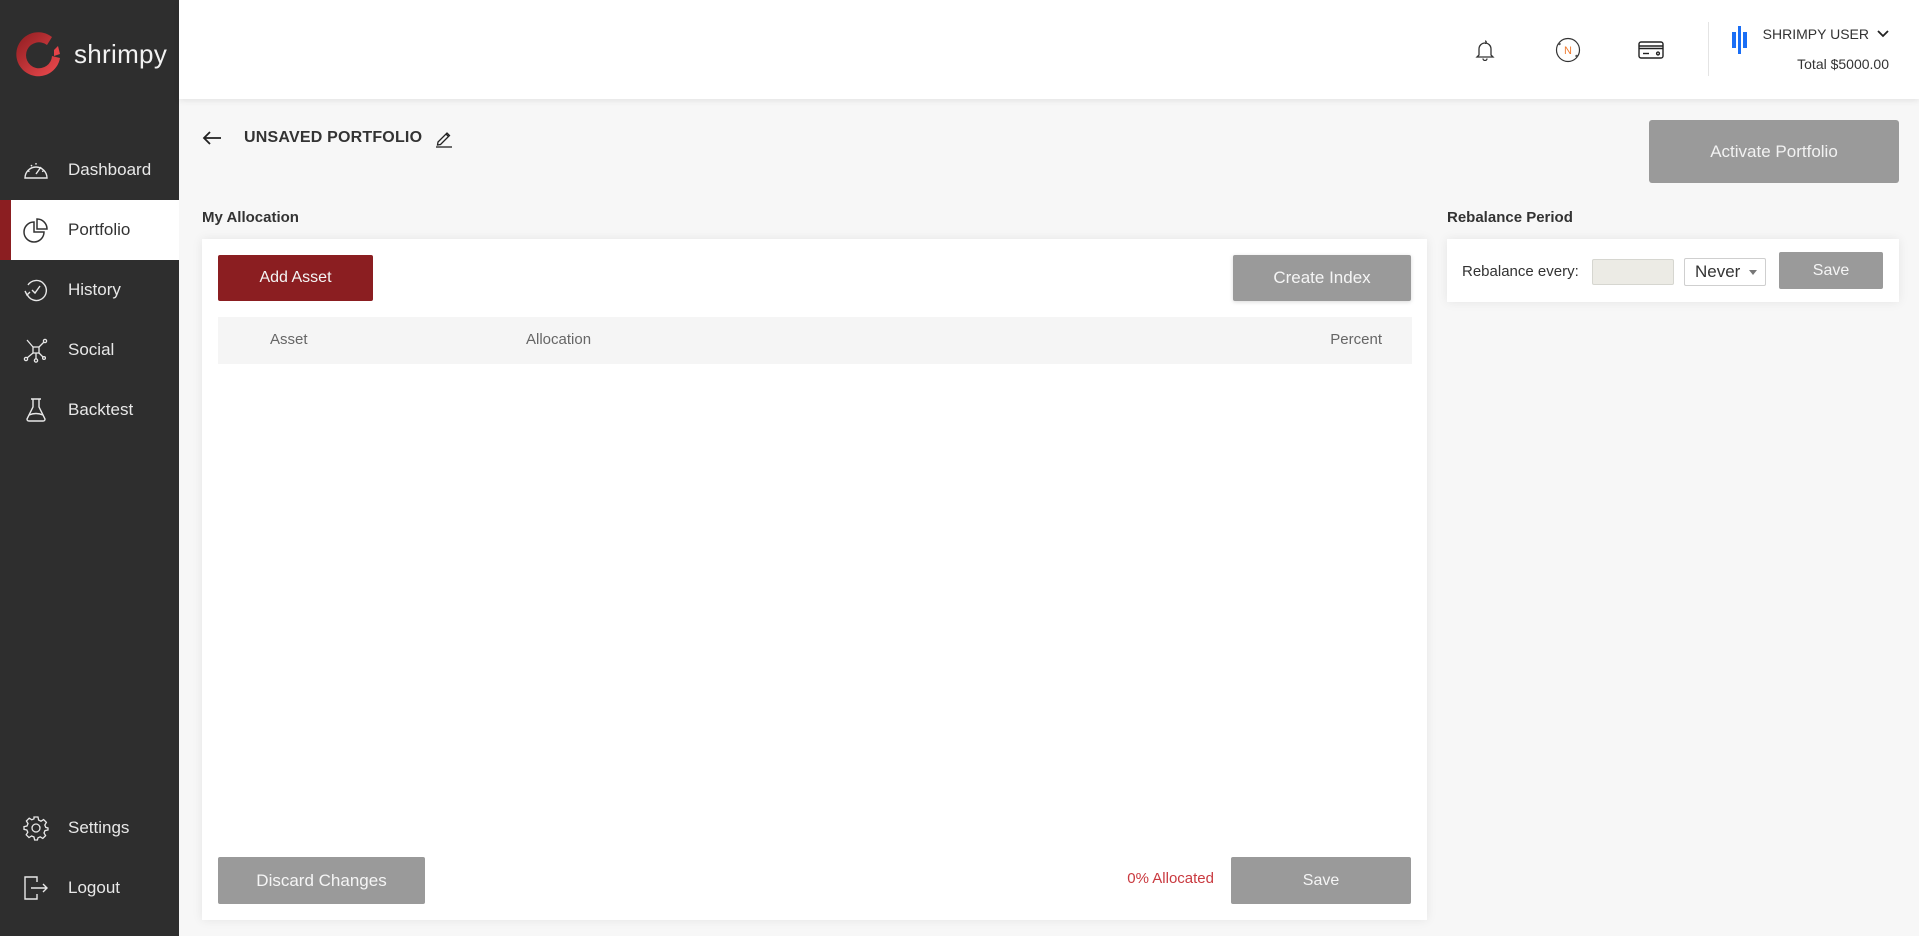  I want to click on brand-name: shrimpy, so click(121, 53).